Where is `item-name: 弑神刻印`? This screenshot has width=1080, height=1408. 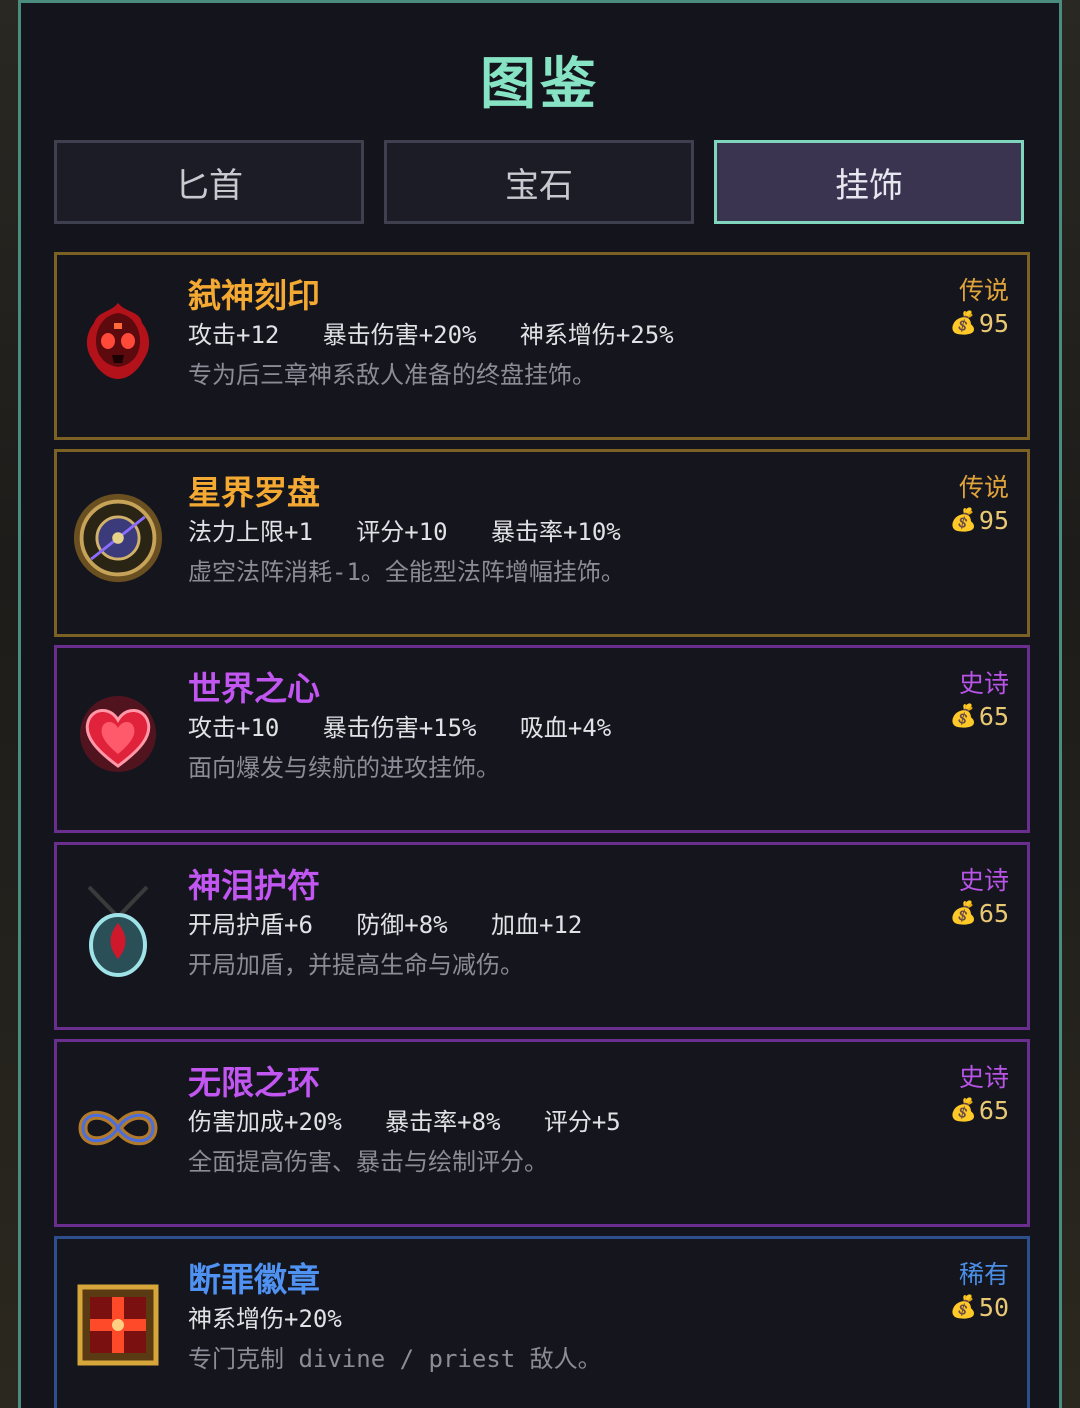
item-name: 弑神刻印 is located at coordinates (254, 295).